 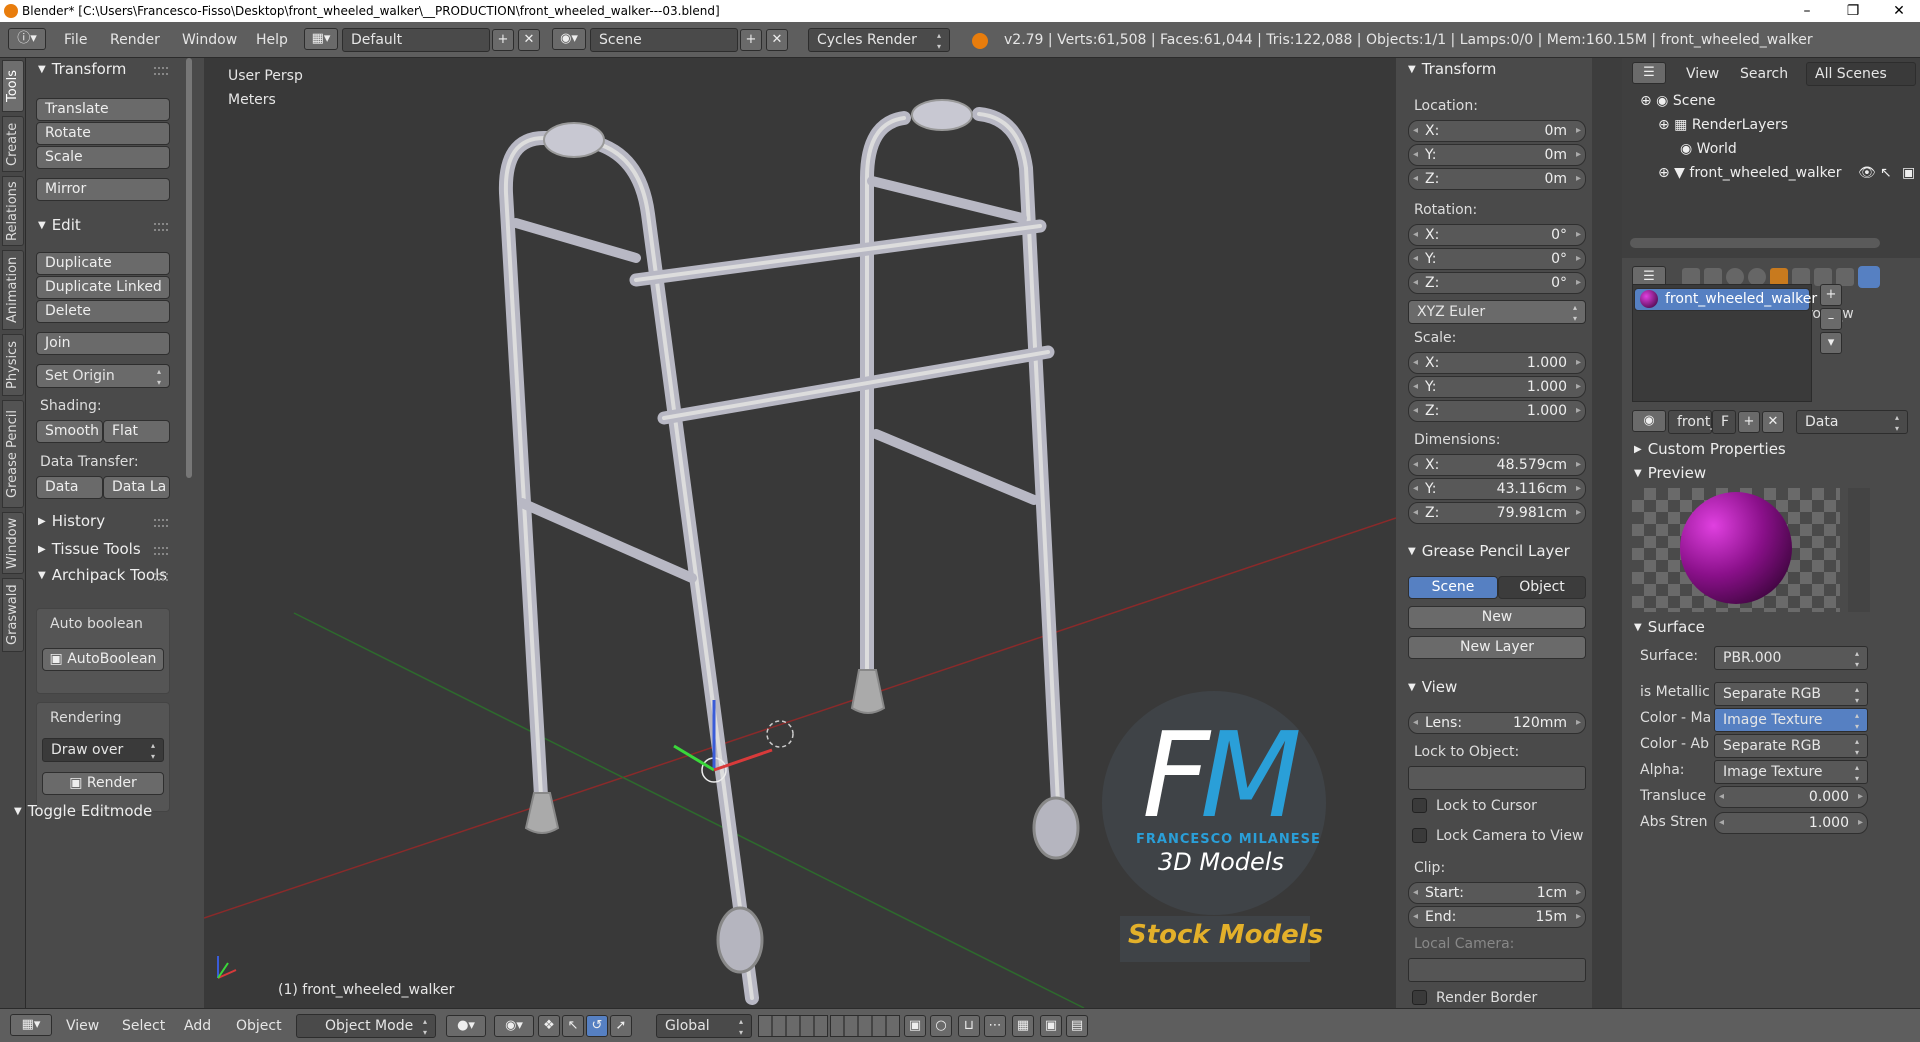 I want to click on outliner-search-menu: Search, so click(x=1764, y=74).